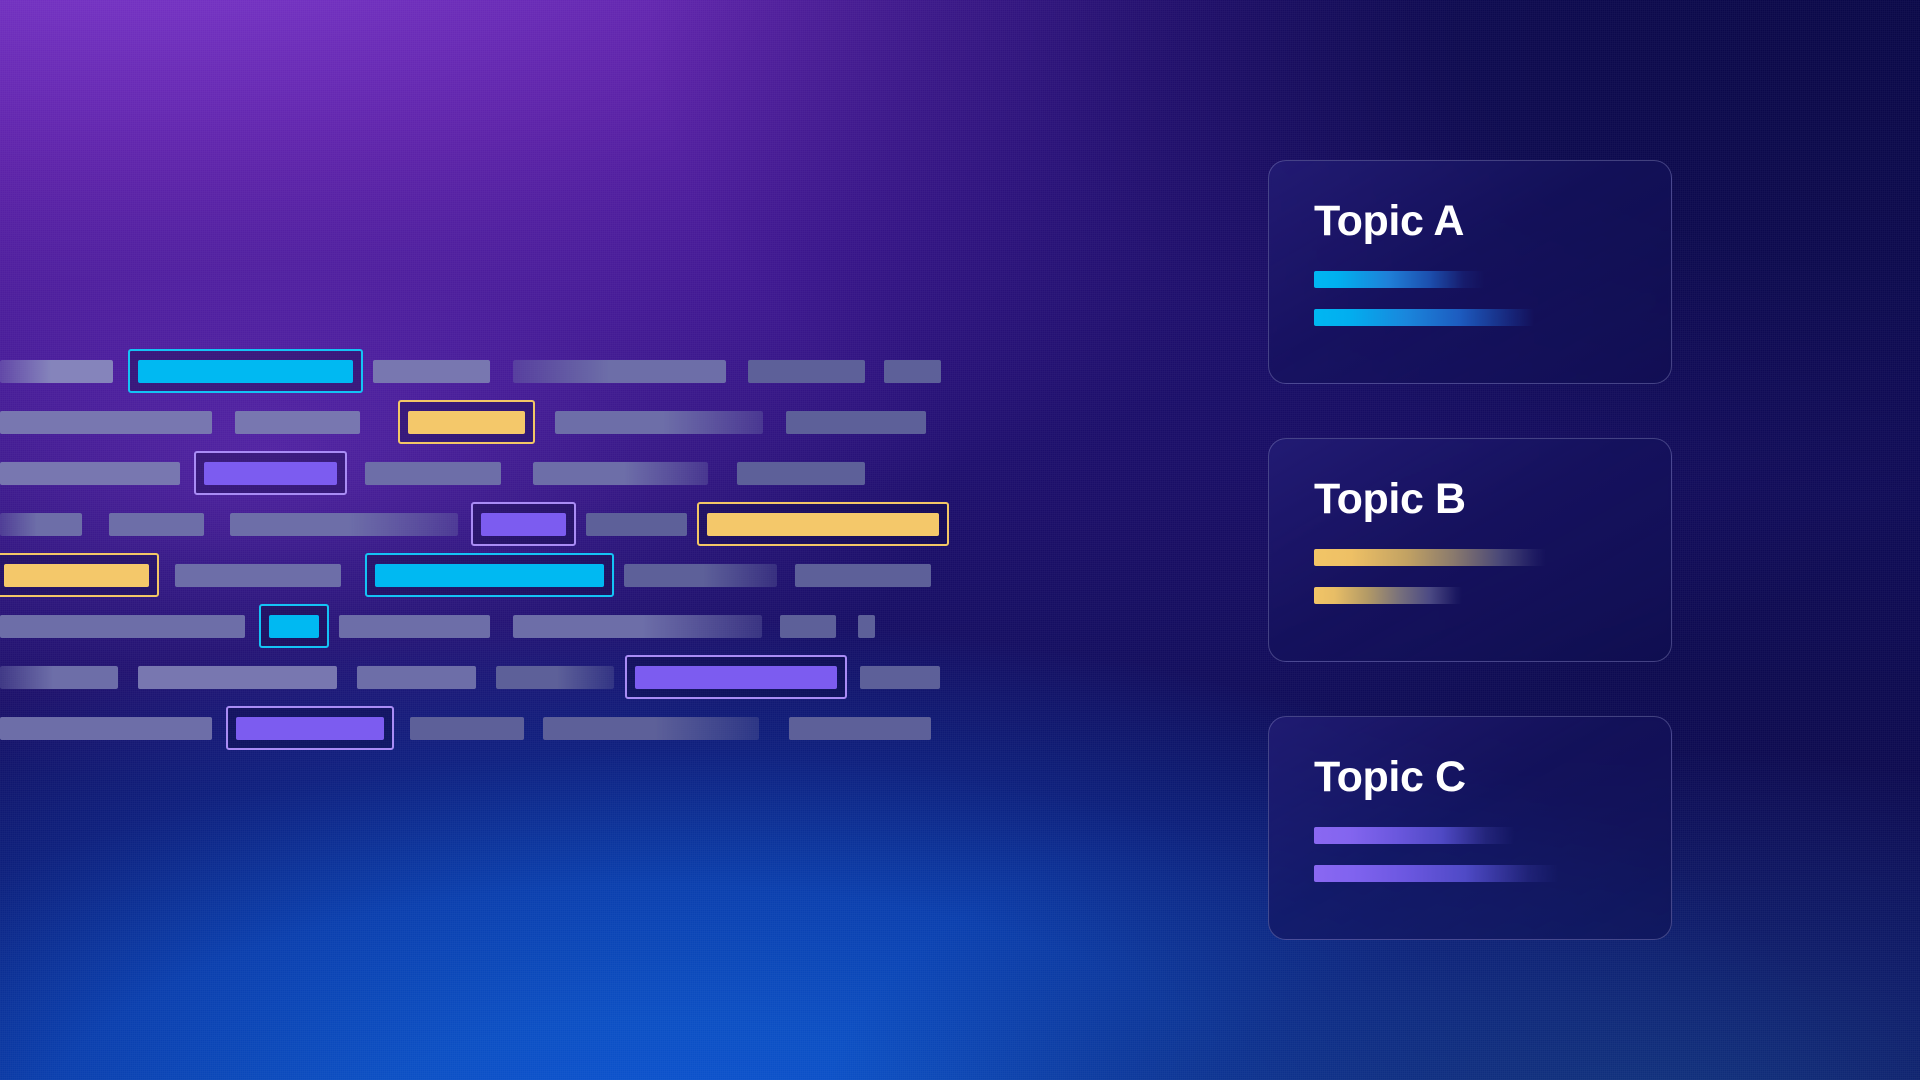  What do you see at coordinates (1389, 221) in the screenshot?
I see `topic-card-title: Topic A` at bounding box center [1389, 221].